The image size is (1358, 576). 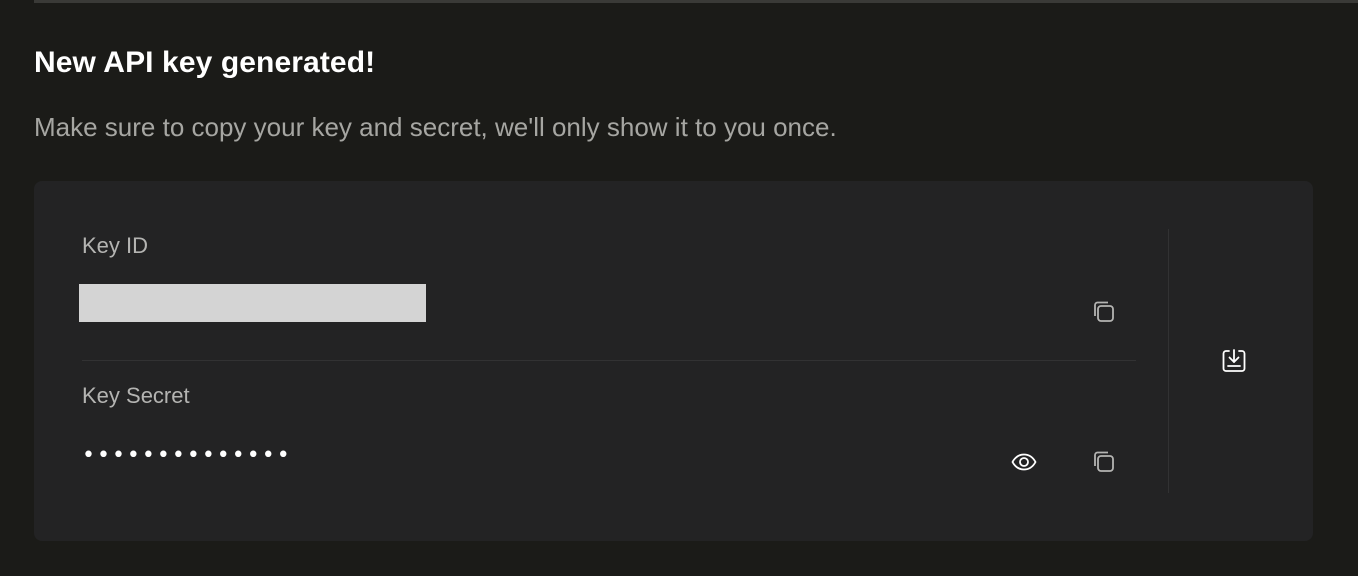 I want to click on vertical-divider, so click(x=1168, y=361).